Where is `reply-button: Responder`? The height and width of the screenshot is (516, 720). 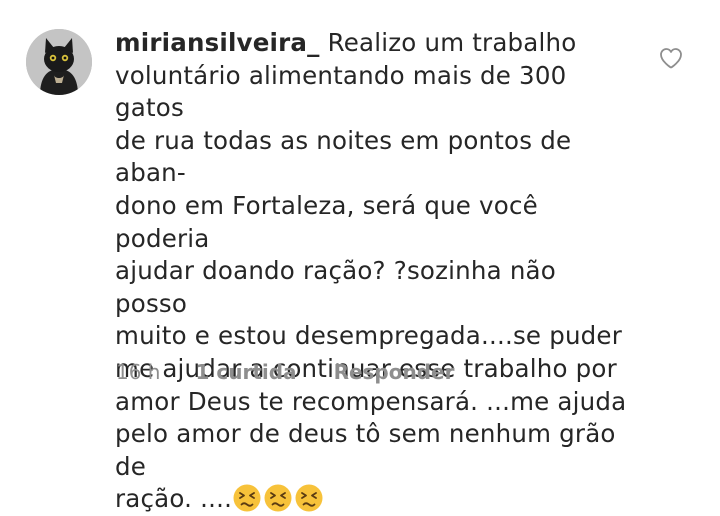
reply-button: Responder is located at coordinates (394, 372).